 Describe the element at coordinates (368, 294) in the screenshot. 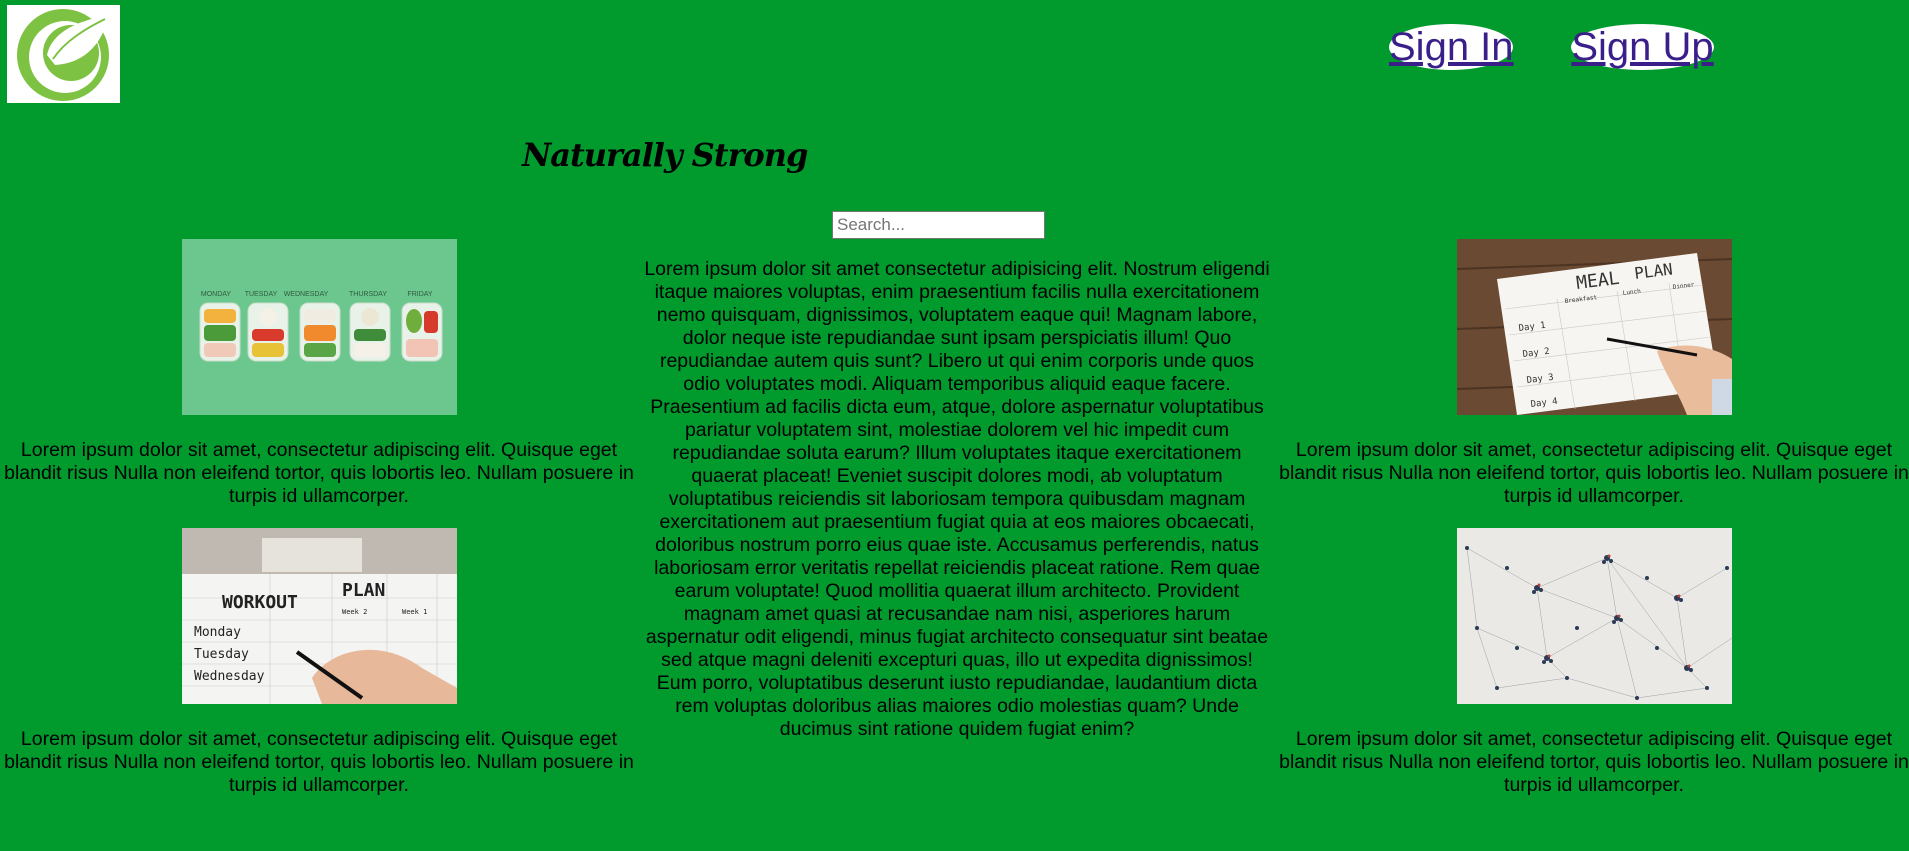

I see `day-label: THURSDAY` at that location.